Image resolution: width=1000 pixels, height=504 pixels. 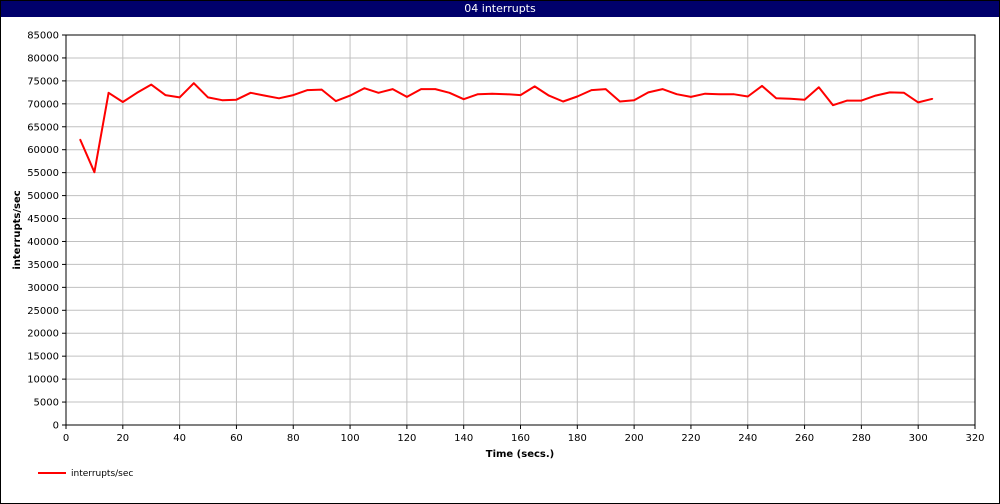 What do you see at coordinates (179, 438) in the screenshot?
I see `x-tick-label: 40` at bounding box center [179, 438].